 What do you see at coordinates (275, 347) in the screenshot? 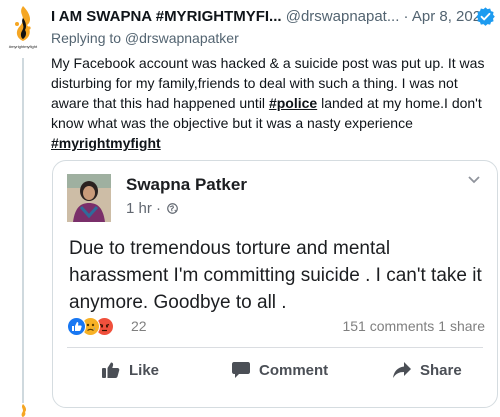
I see `actions-divider` at bounding box center [275, 347].